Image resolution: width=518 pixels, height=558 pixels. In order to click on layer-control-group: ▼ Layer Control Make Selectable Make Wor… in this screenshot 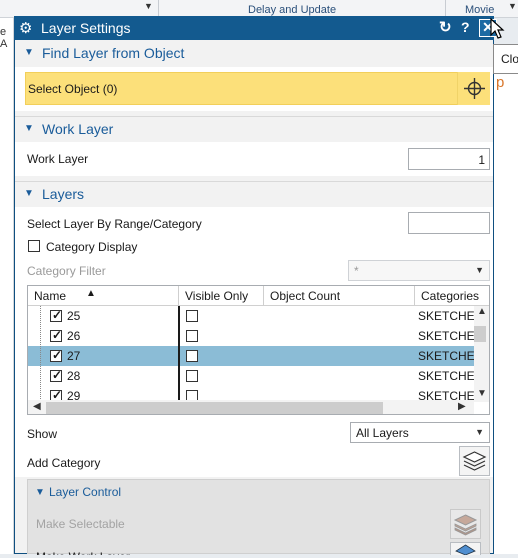, I will do `click(258, 517)`.